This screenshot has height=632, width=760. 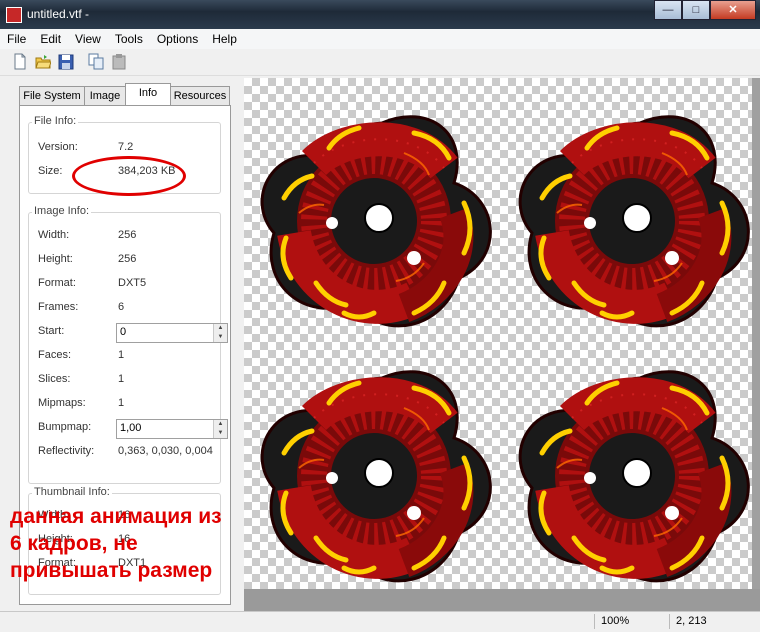 I want to click on reflectivity-label: Reflectivity:, so click(x=66, y=451).